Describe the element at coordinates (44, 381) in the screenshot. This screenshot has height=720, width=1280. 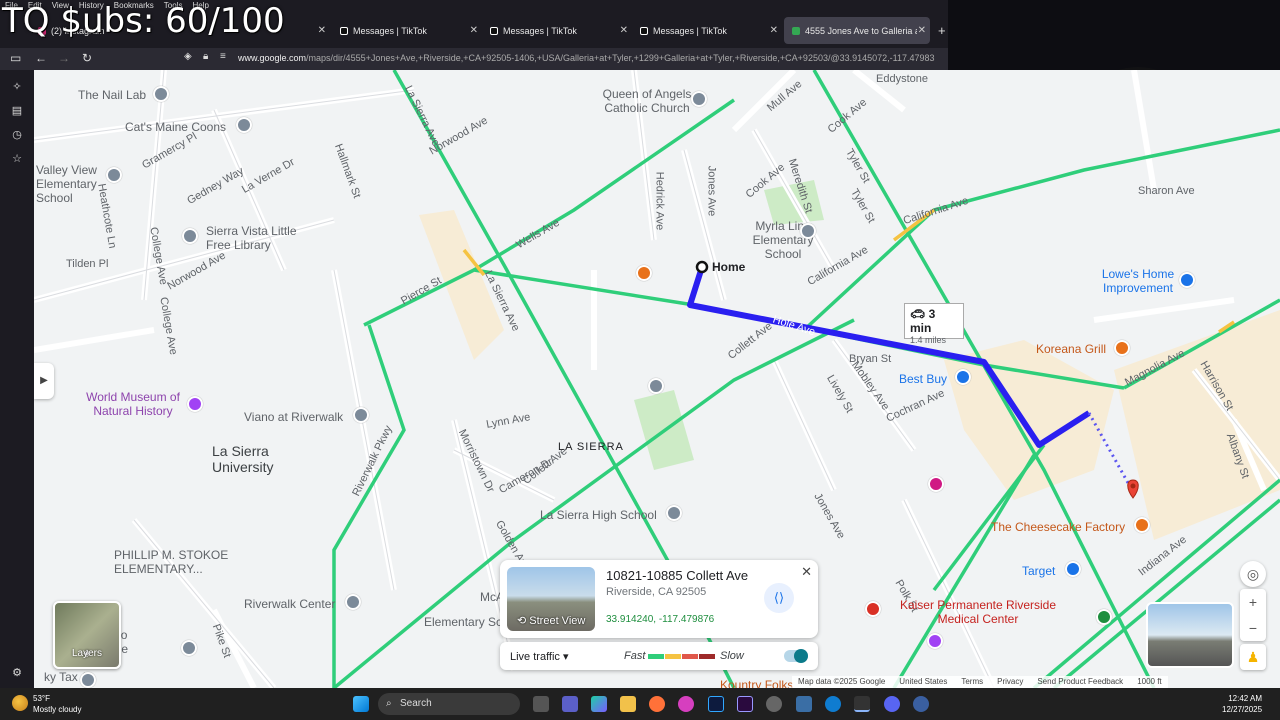
I see `collapse-panel-button: ▶` at that location.